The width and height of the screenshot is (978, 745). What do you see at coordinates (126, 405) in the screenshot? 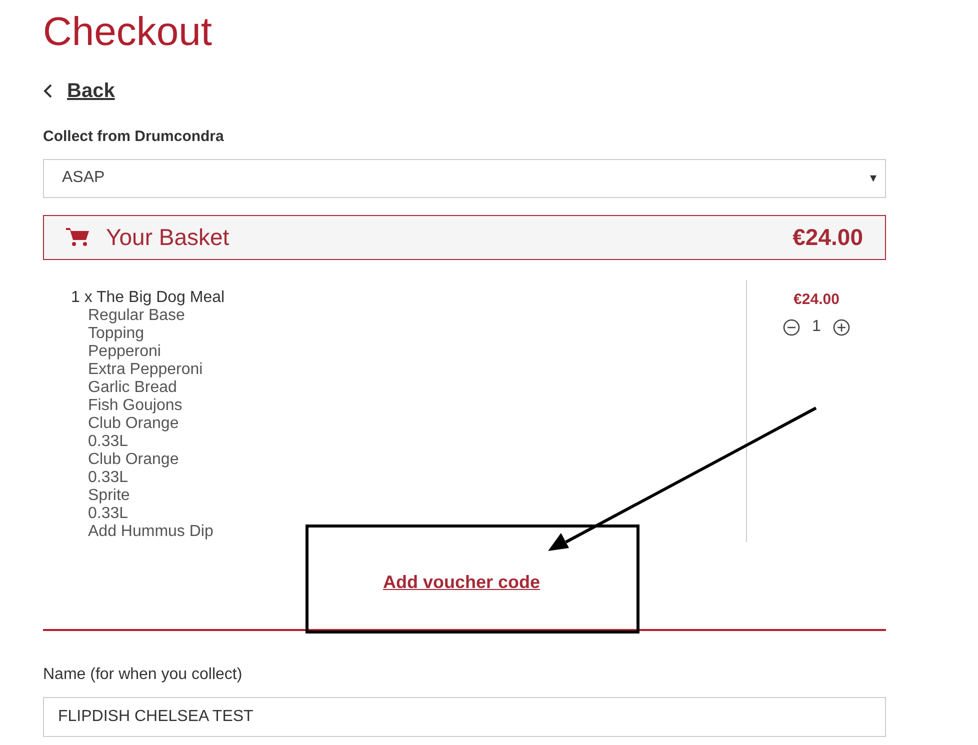
I see `item-option: Fish Goujons` at bounding box center [126, 405].